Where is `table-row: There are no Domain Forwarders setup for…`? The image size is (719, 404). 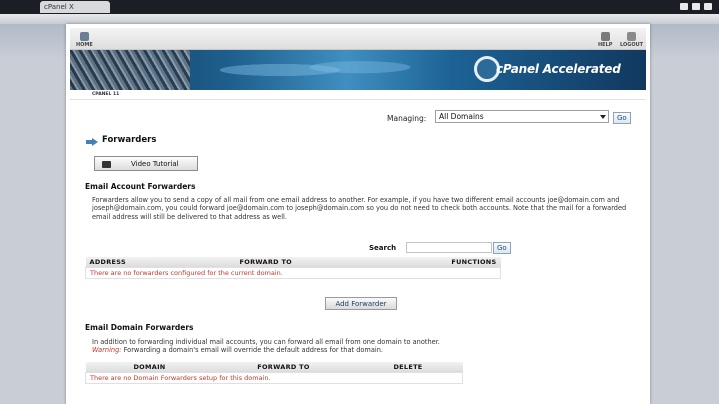
table-row: There are no Domain Forwarders setup for… is located at coordinates (274, 377).